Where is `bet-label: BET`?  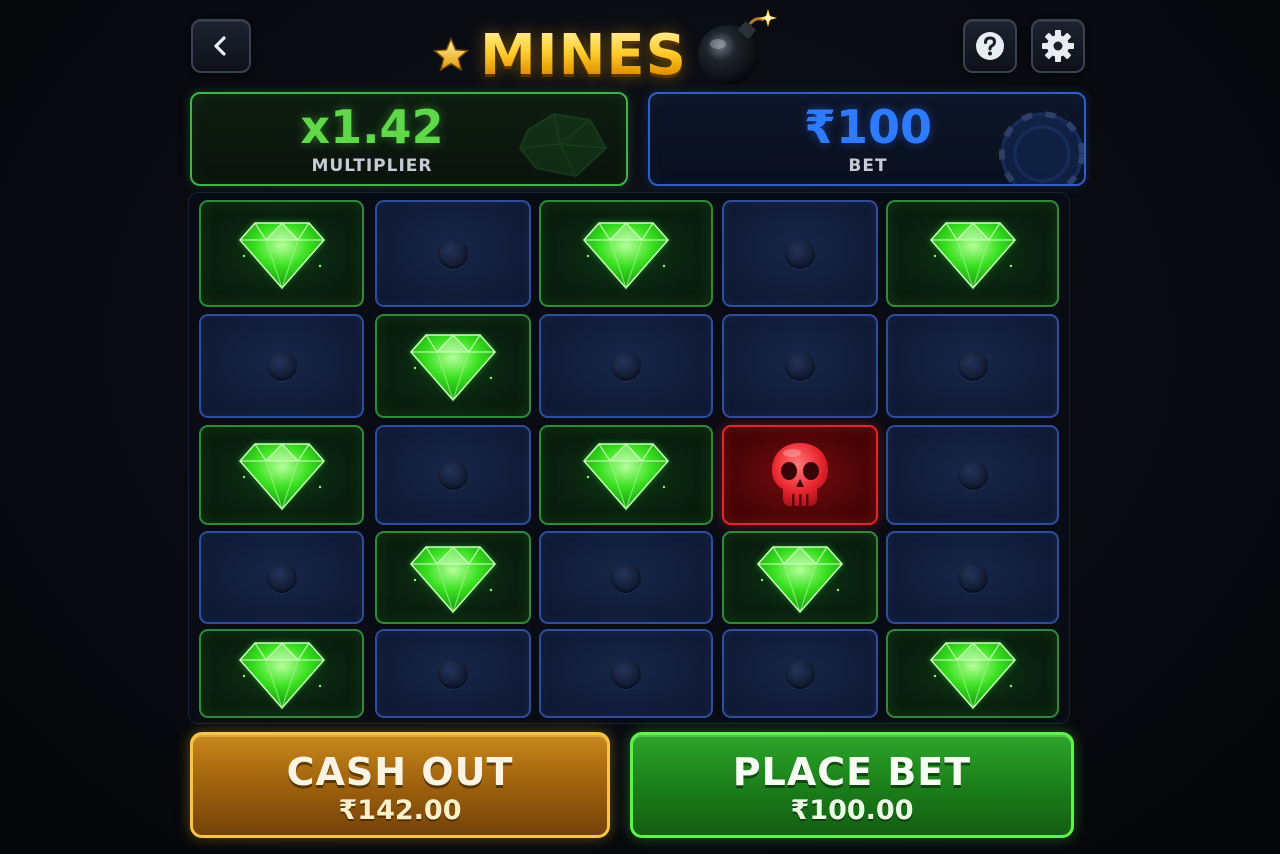 bet-label: BET is located at coordinates (868, 166).